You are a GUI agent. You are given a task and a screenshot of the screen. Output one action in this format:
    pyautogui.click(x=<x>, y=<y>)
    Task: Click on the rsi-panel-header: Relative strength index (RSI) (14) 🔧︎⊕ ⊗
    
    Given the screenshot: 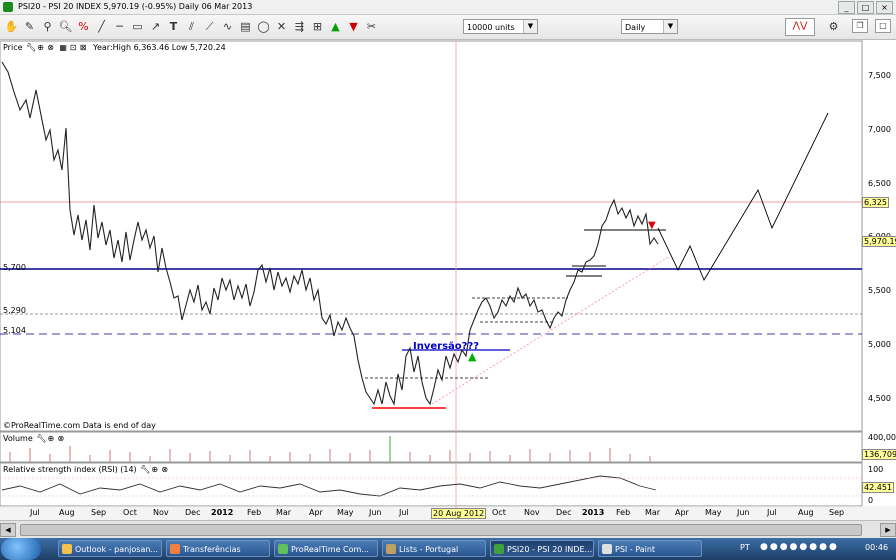 What is the action you would take?
    pyautogui.click(x=84, y=470)
    